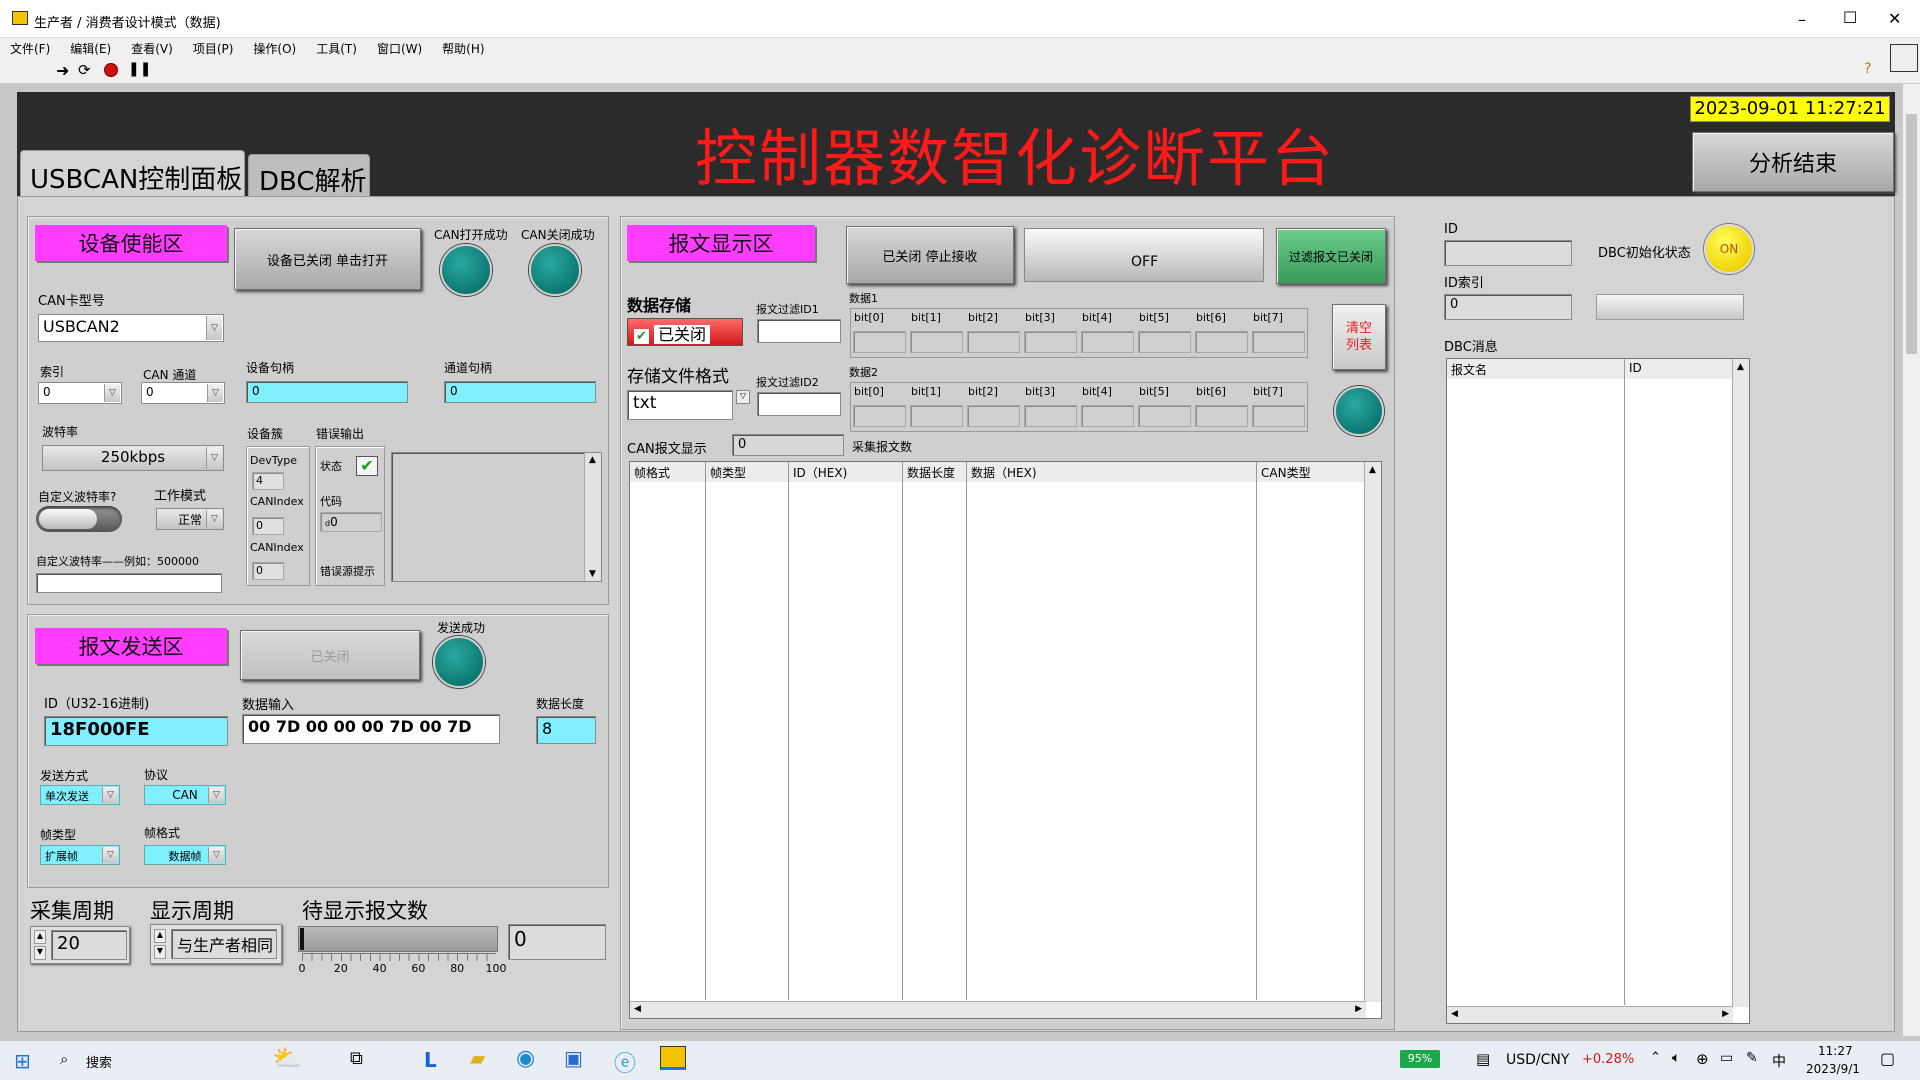 The width and height of the screenshot is (1920, 1080). I want to click on pending-slider-thumb, so click(302, 939).